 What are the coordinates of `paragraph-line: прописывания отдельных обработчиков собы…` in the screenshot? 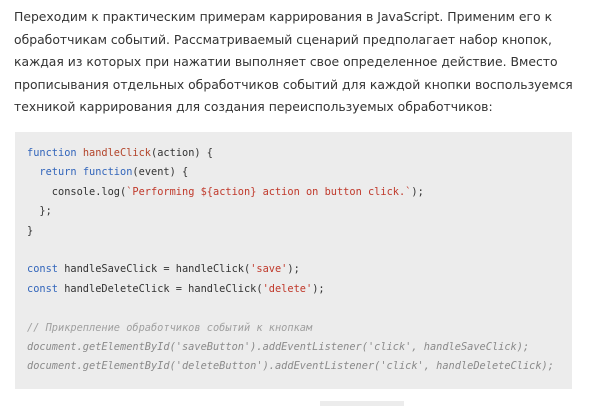 It's located at (293, 84).